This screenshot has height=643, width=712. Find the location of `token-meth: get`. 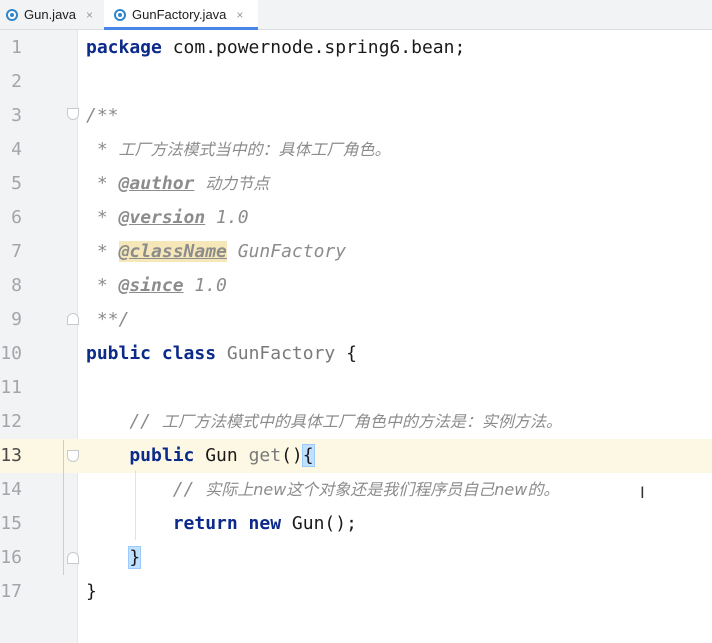

token-meth: get is located at coordinates (265, 455).